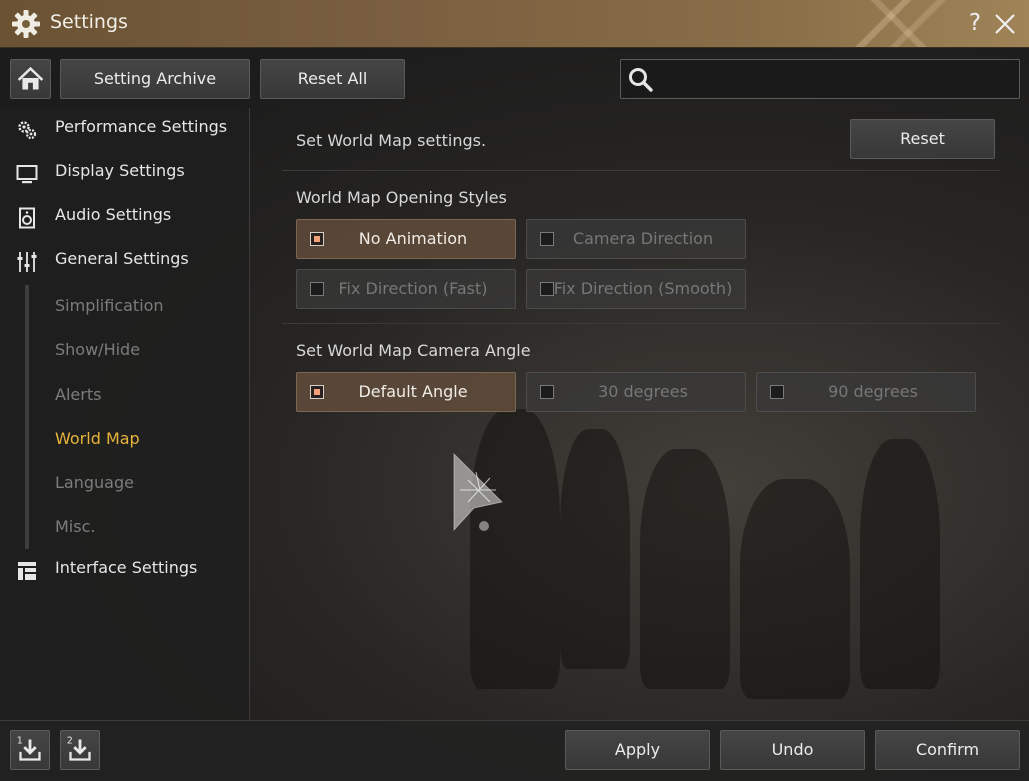 This screenshot has width=1029, height=781. I want to click on monitor-icon, so click(27, 174).